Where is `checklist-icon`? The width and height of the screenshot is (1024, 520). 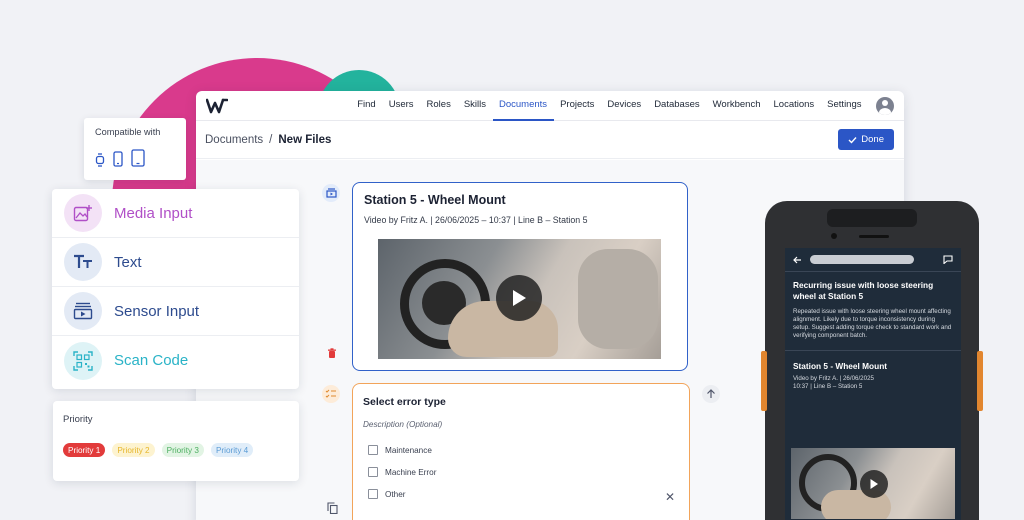
checklist-icon is located at coordinates (331, 394).